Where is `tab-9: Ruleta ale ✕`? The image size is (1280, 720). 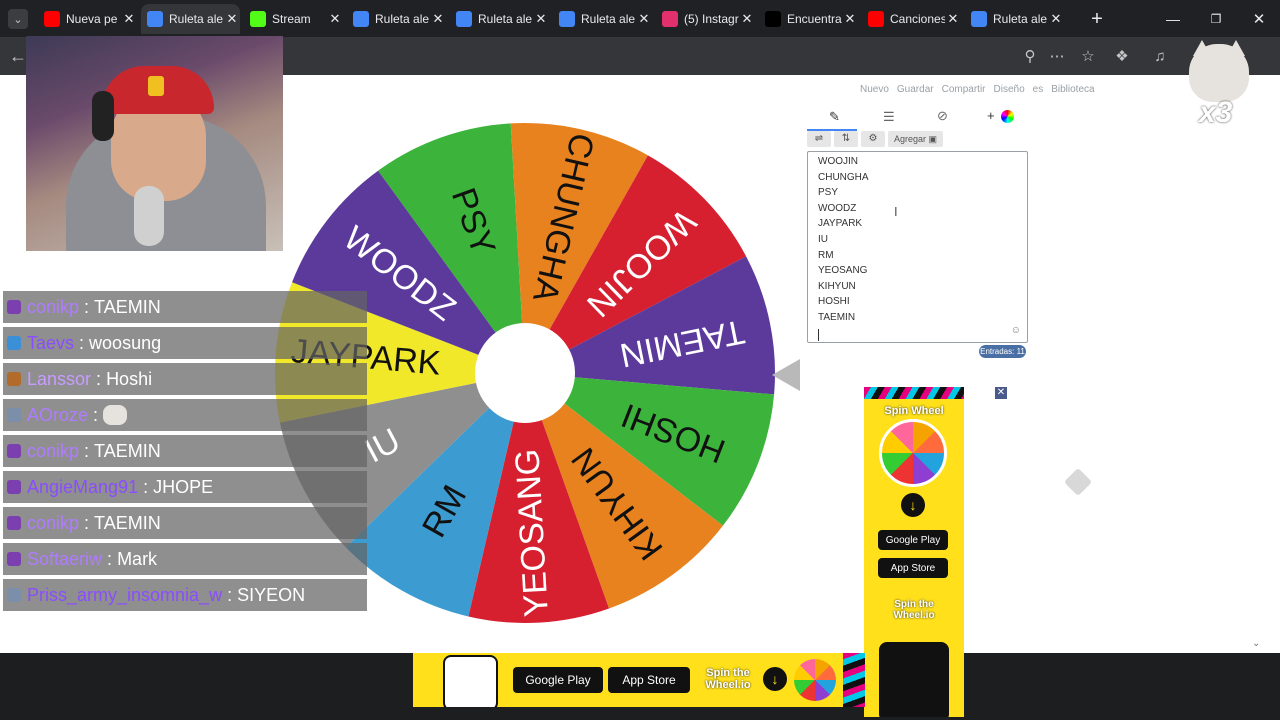 tab-9: Ruleta ale ✕ is located at coordinates (1014, 19).